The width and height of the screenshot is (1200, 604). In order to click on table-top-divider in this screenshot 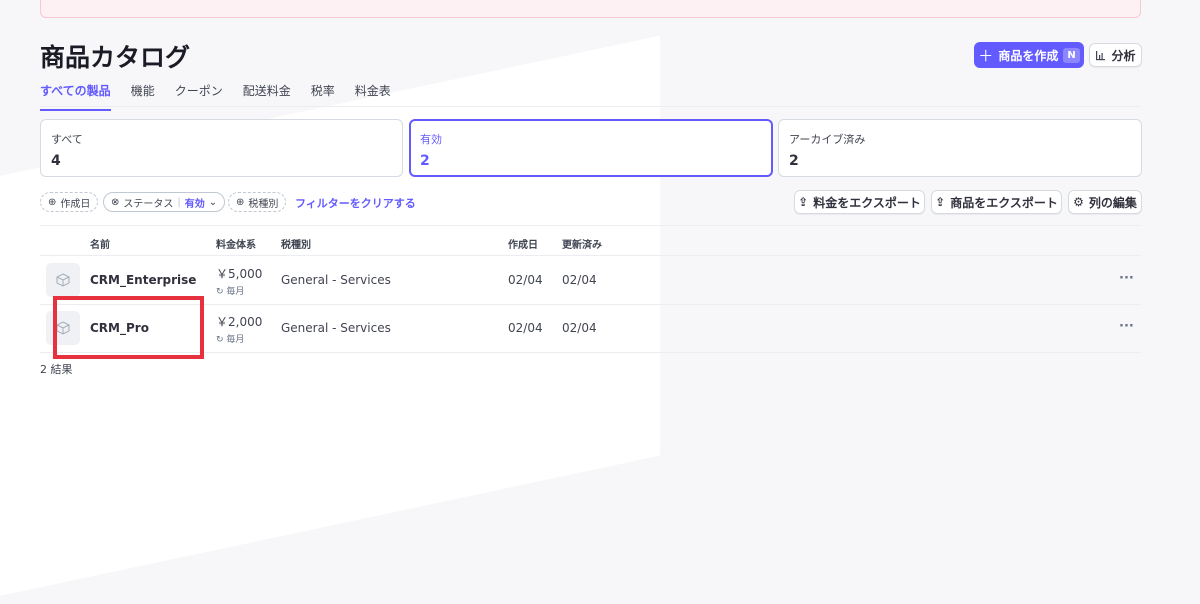, I will do `click(590, 225)`.